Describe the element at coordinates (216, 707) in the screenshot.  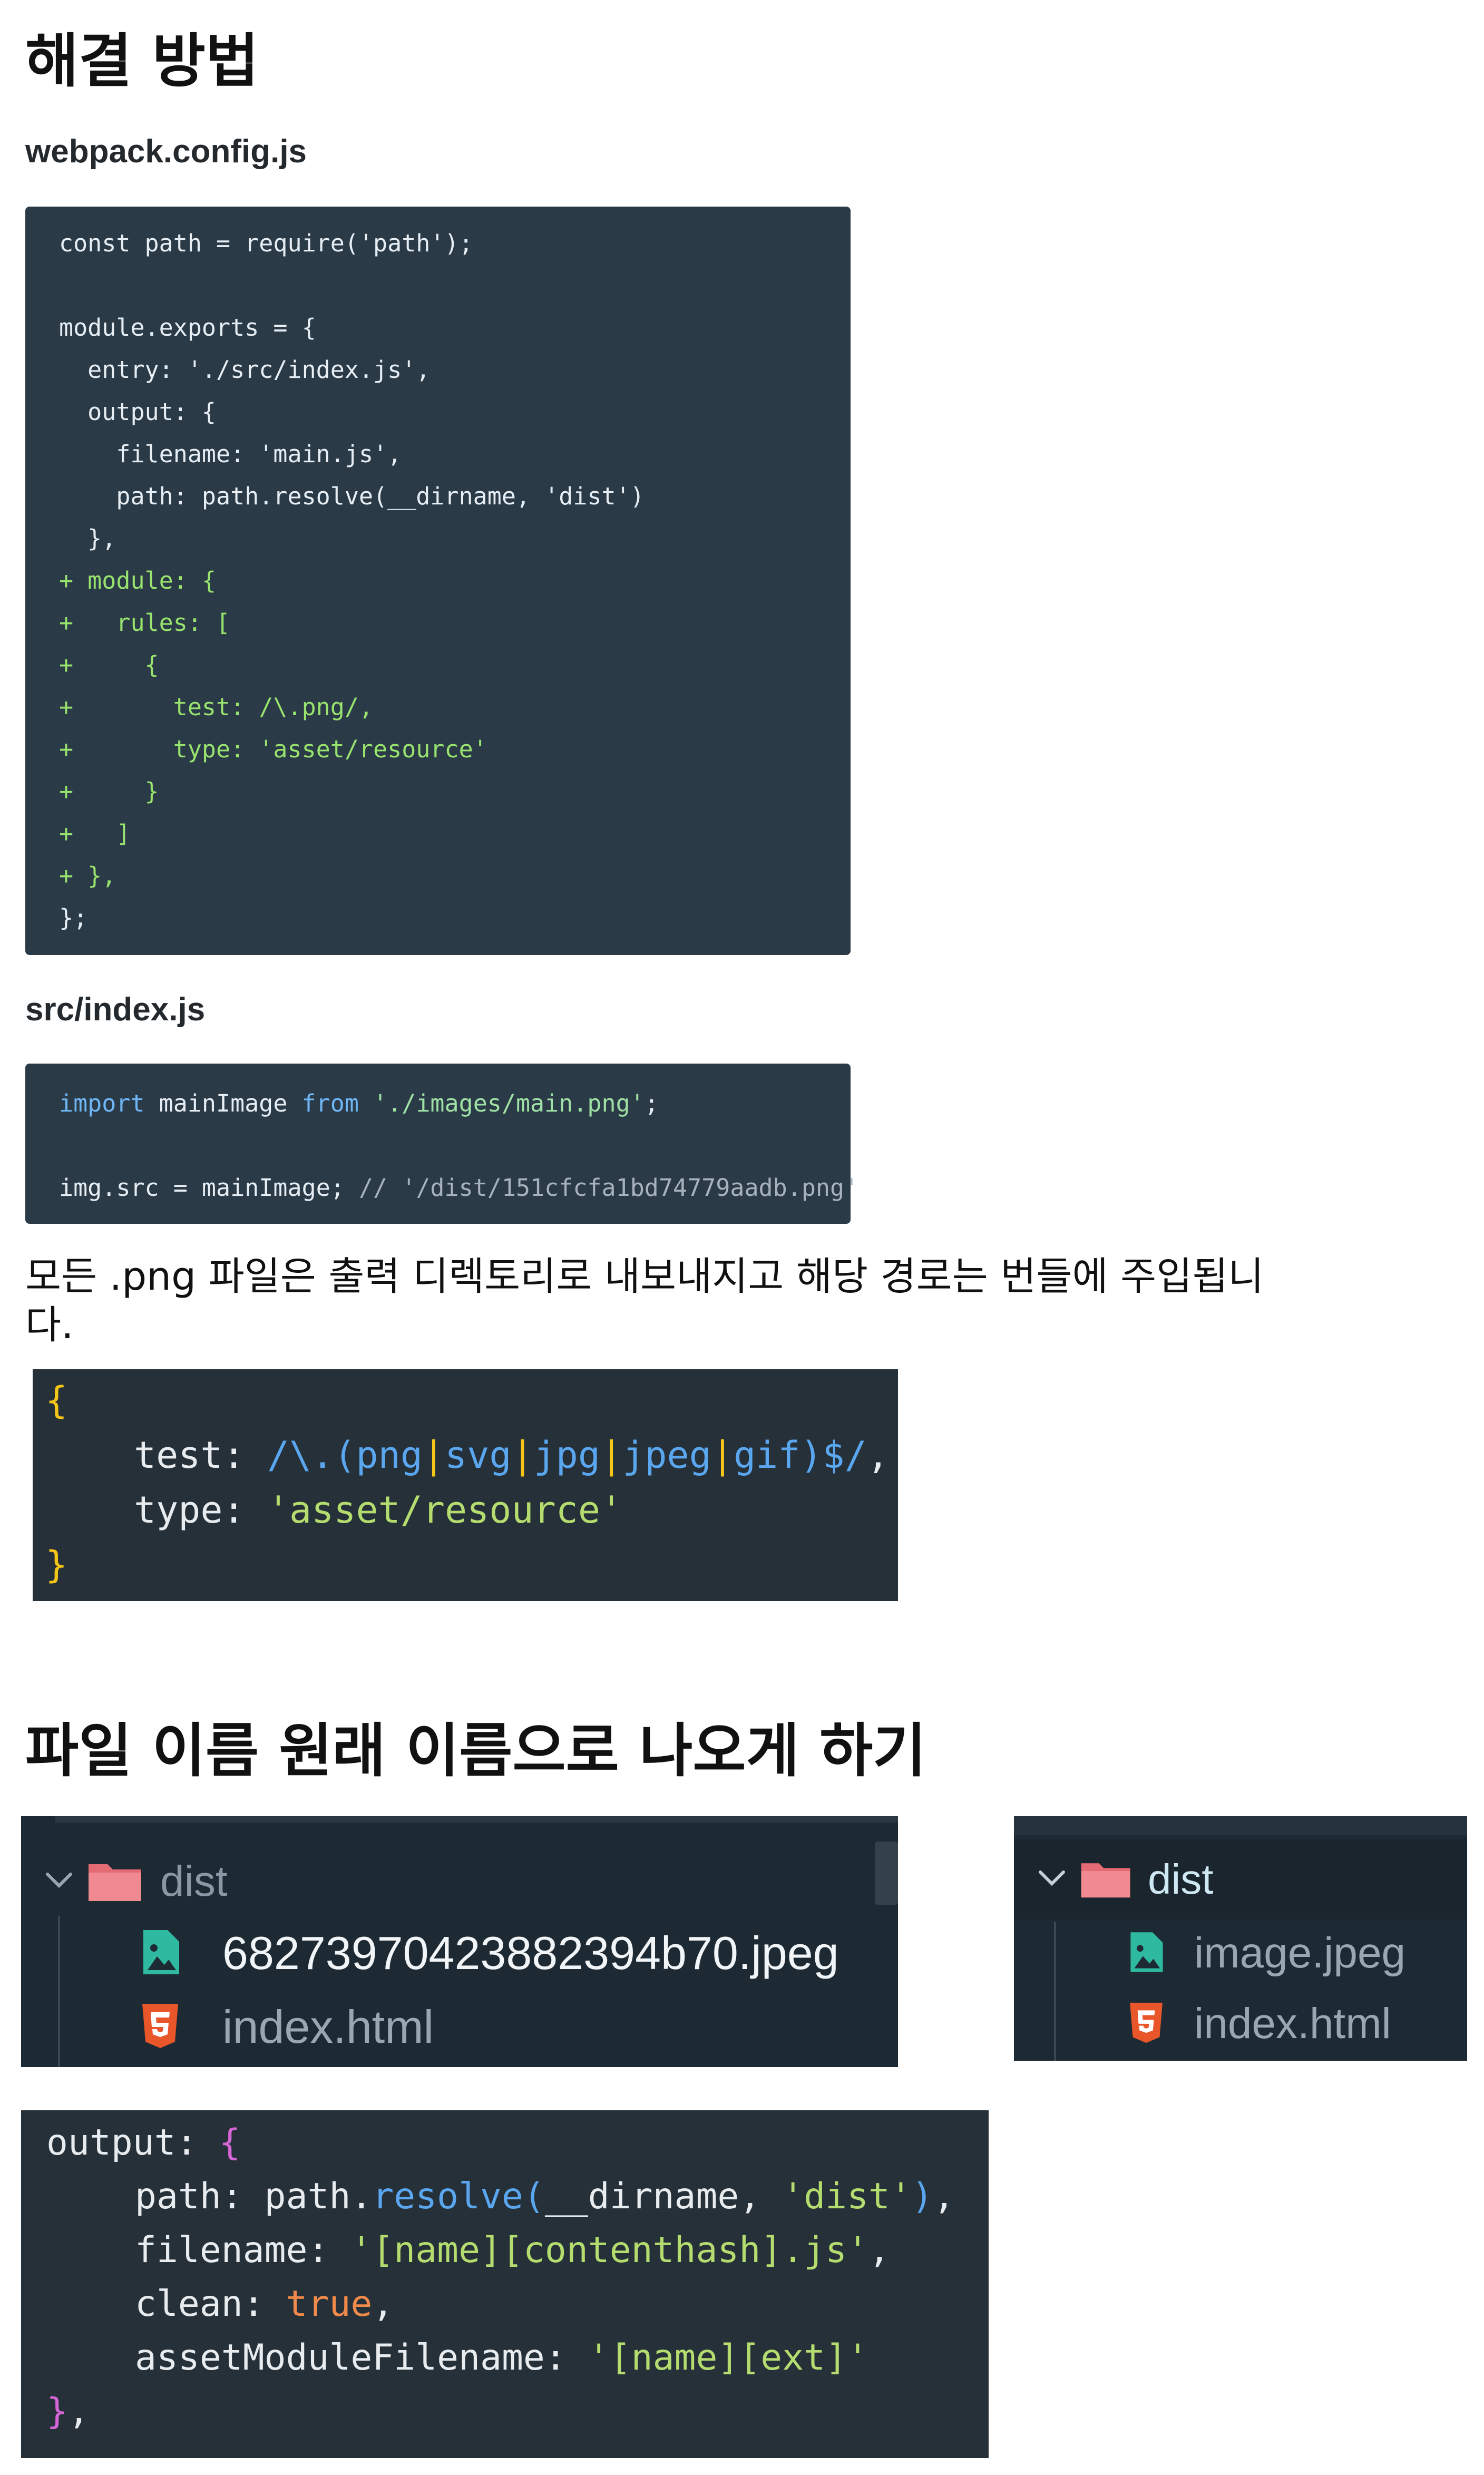
I see `code-line: + test: /\.png/,` at that location.